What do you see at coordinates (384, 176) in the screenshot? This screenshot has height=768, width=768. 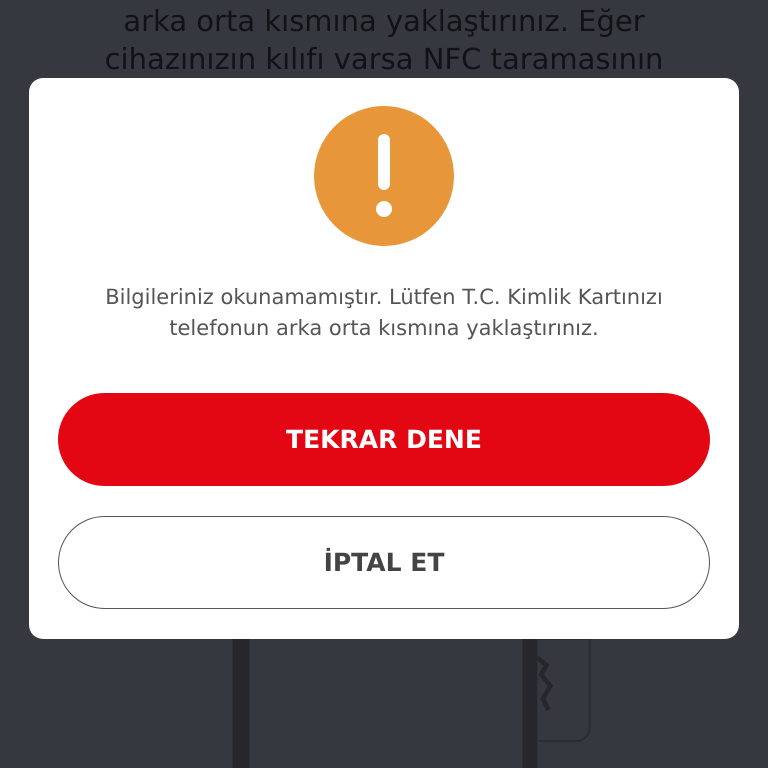 I see `warning-icon` at bounding box center [384, 176].